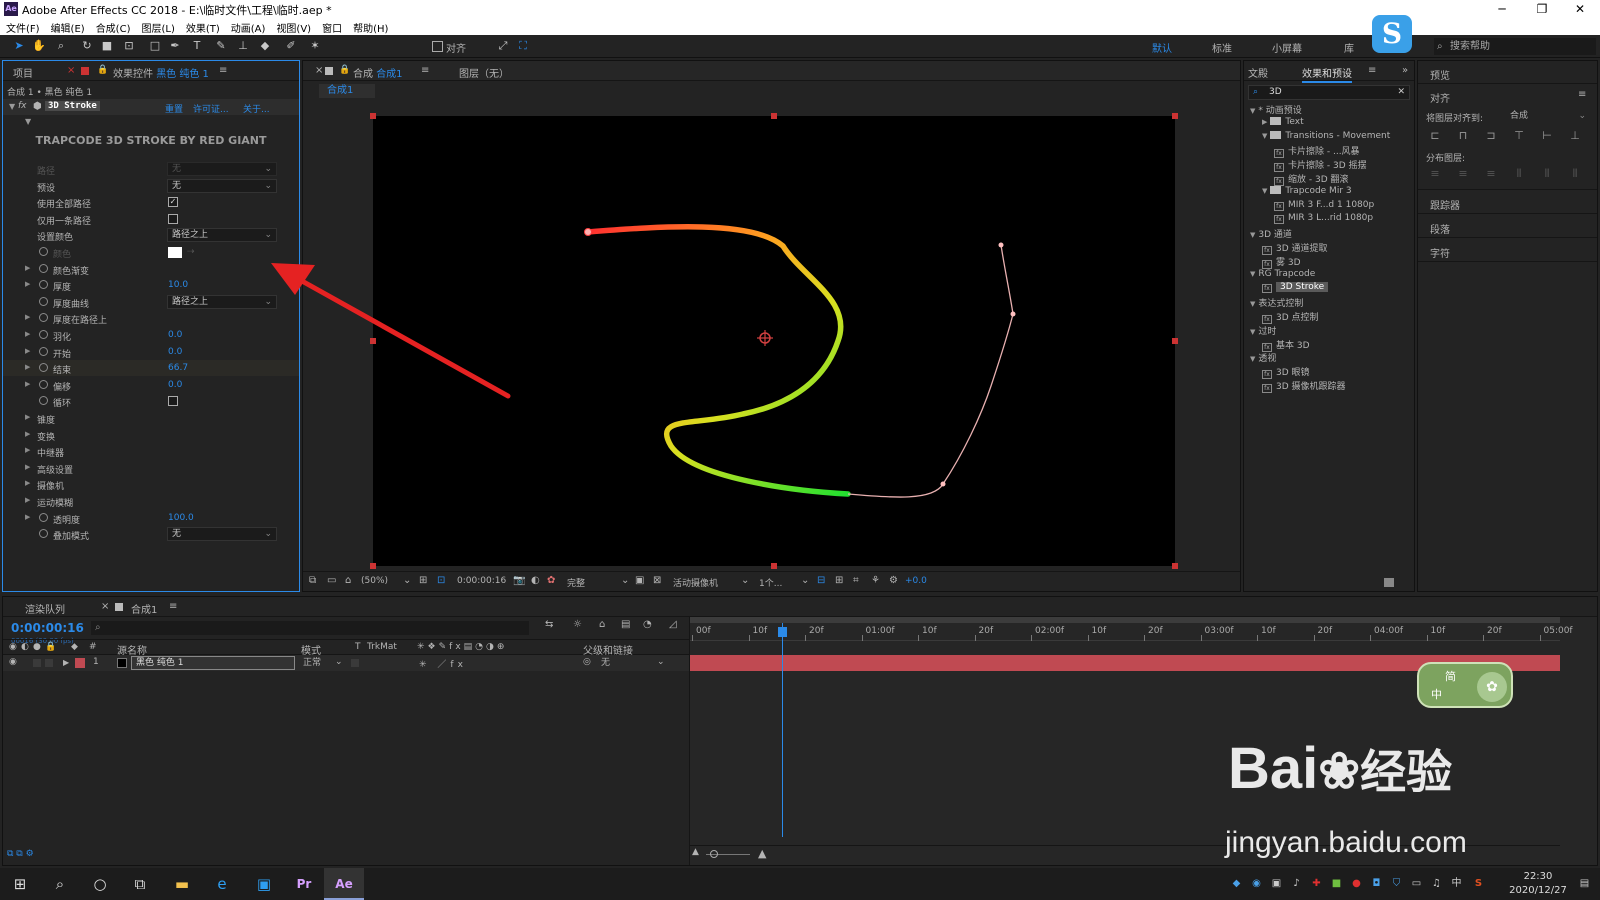 The height and width of the screenshot is (900, 1600). Describe the element at coordinates (1316, 883) in the screenshot. I see `tray-icon: ✚` at that location.